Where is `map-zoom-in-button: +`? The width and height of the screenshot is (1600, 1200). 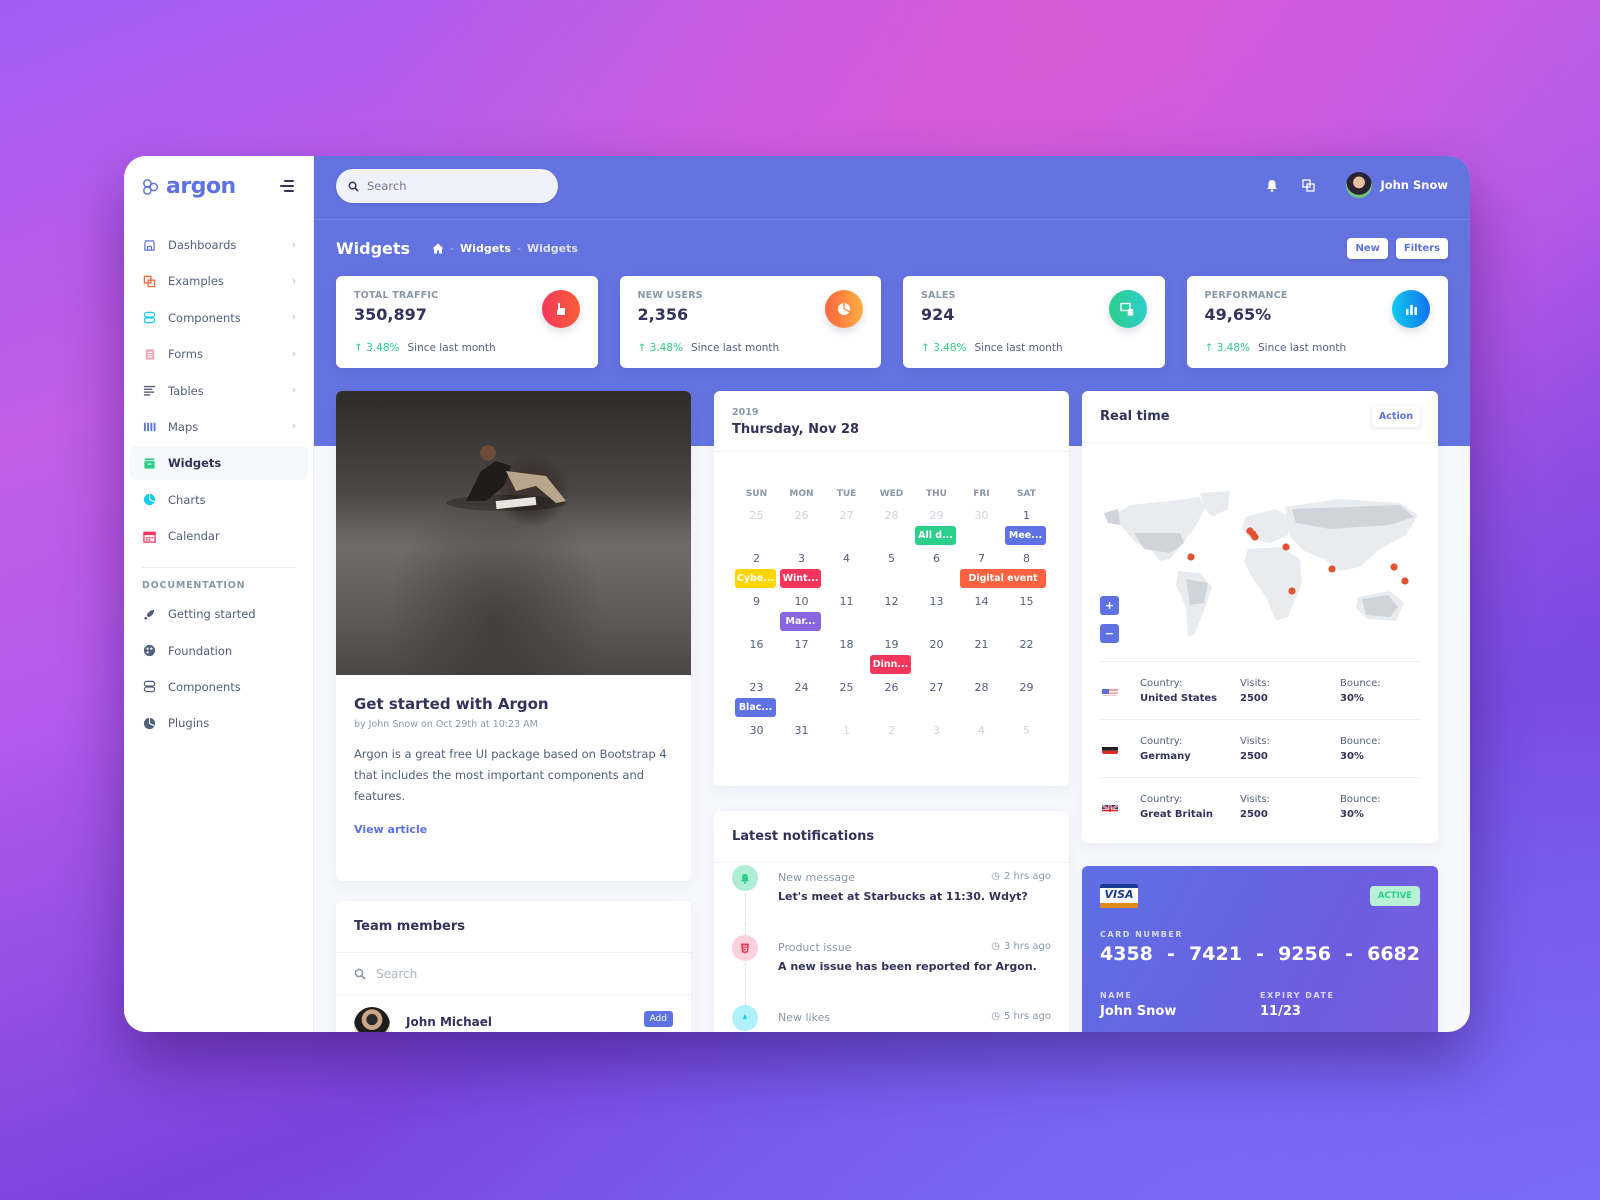 map-zoom-in-button: + is located at coordinates (1109, 605).